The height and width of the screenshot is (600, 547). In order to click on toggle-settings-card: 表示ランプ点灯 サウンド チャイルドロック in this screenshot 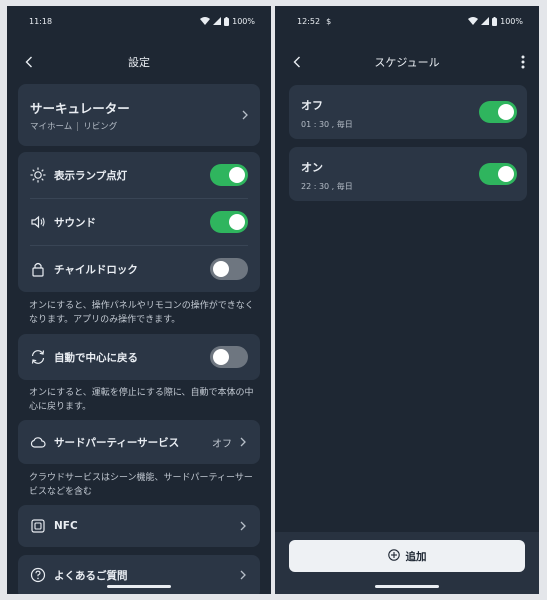, I will do `click(139, 222)`.